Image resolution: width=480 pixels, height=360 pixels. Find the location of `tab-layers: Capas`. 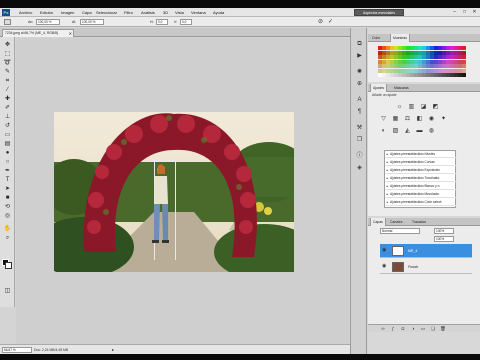

tab-layers: Capas is located at coordinates (378, 222).